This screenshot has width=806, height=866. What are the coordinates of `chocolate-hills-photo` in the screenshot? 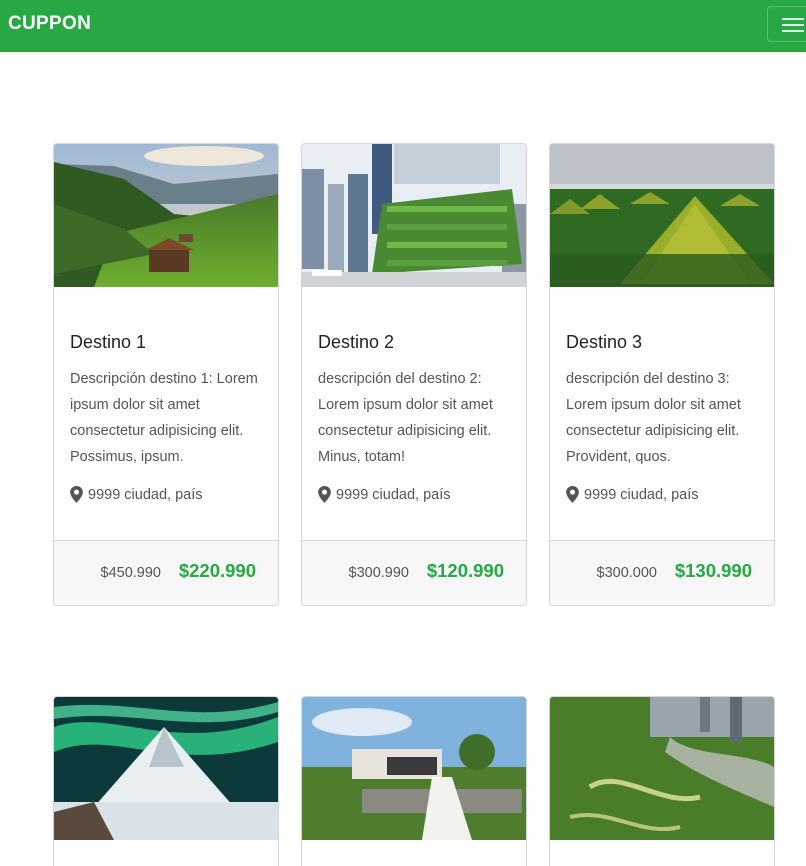 It's located at (662, 215).